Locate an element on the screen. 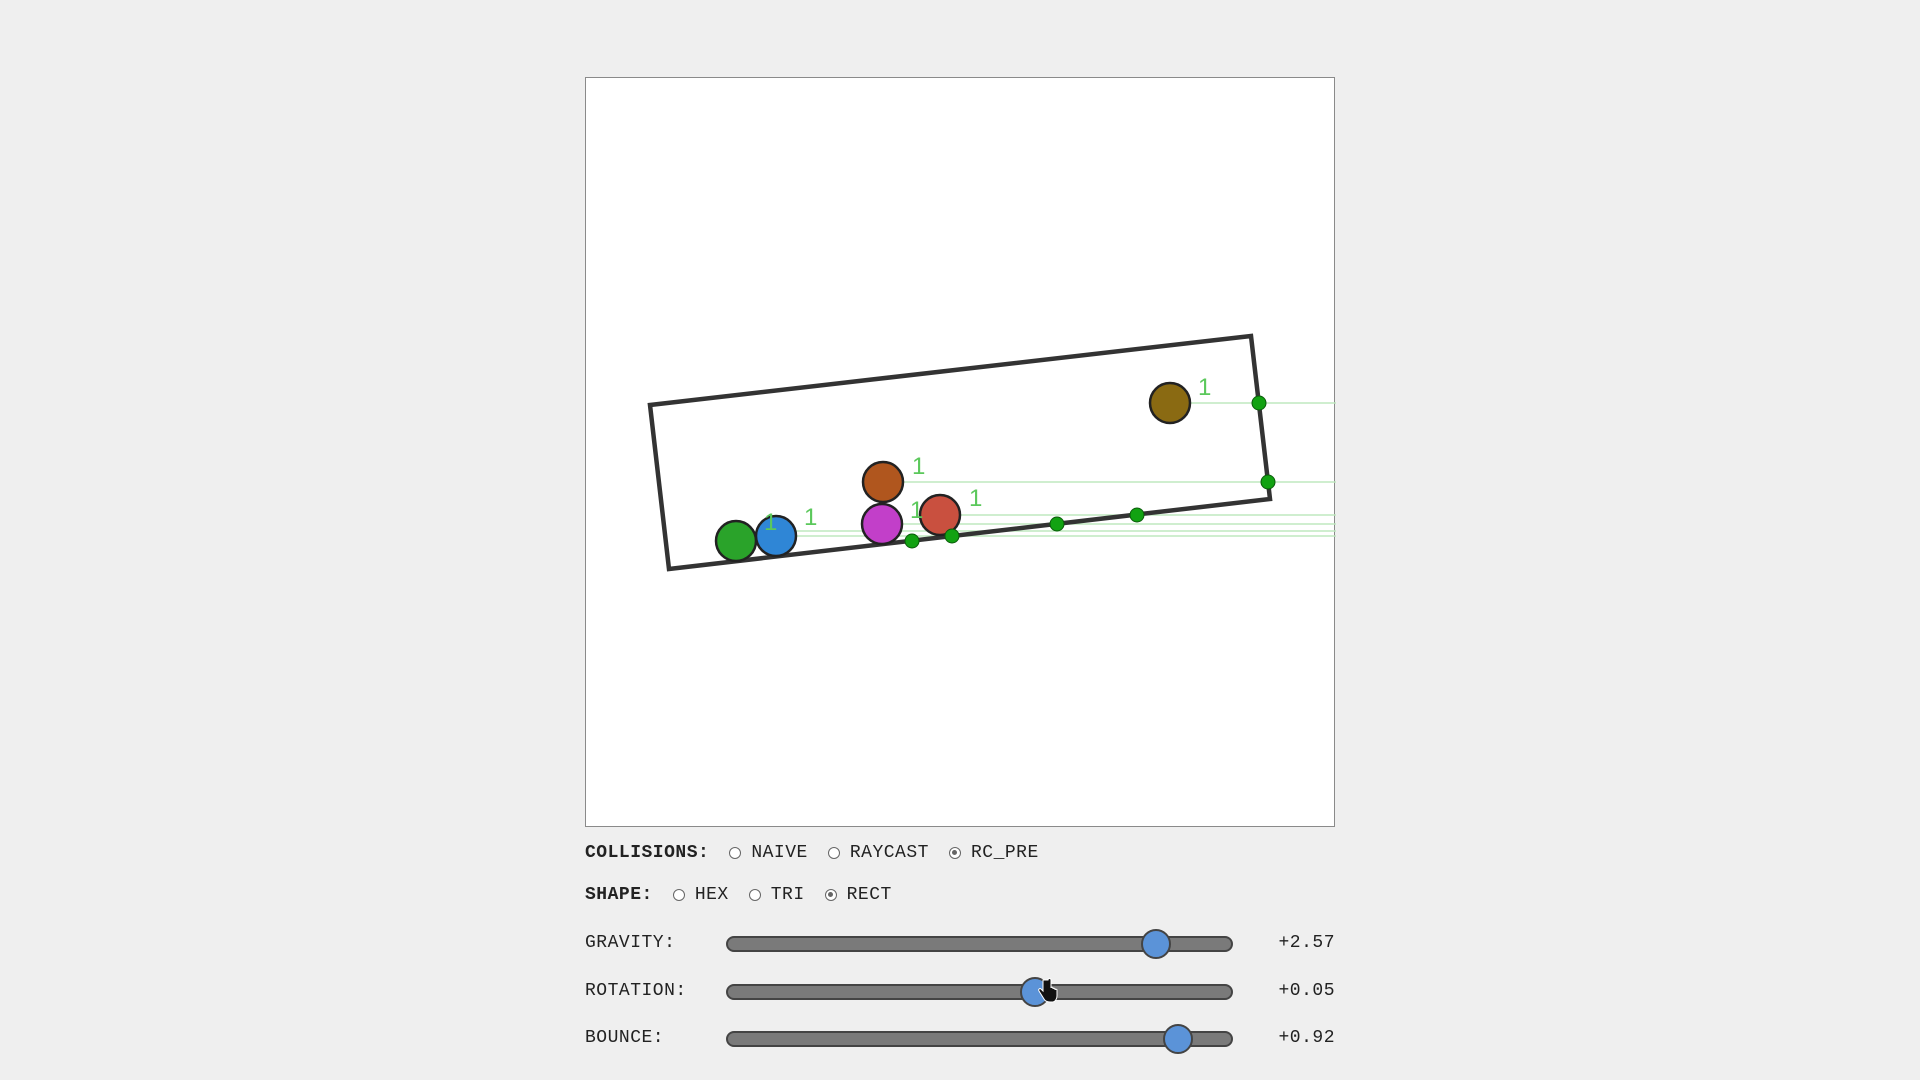 Image resolution: width=1920 pixels, height=1080 pixels. radio-label: TRI is located at coordinates (787, 895).